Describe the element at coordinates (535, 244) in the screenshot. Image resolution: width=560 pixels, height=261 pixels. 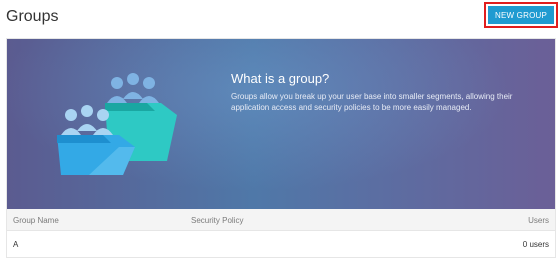
I see `users-count-cell: 0 users` at that location.